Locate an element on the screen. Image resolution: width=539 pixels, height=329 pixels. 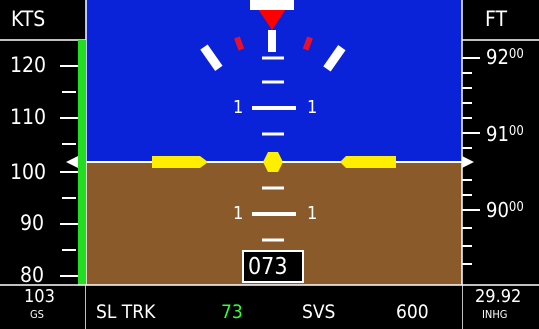
airspeed-tick-label: 110 is located at coordinates (28, 117).